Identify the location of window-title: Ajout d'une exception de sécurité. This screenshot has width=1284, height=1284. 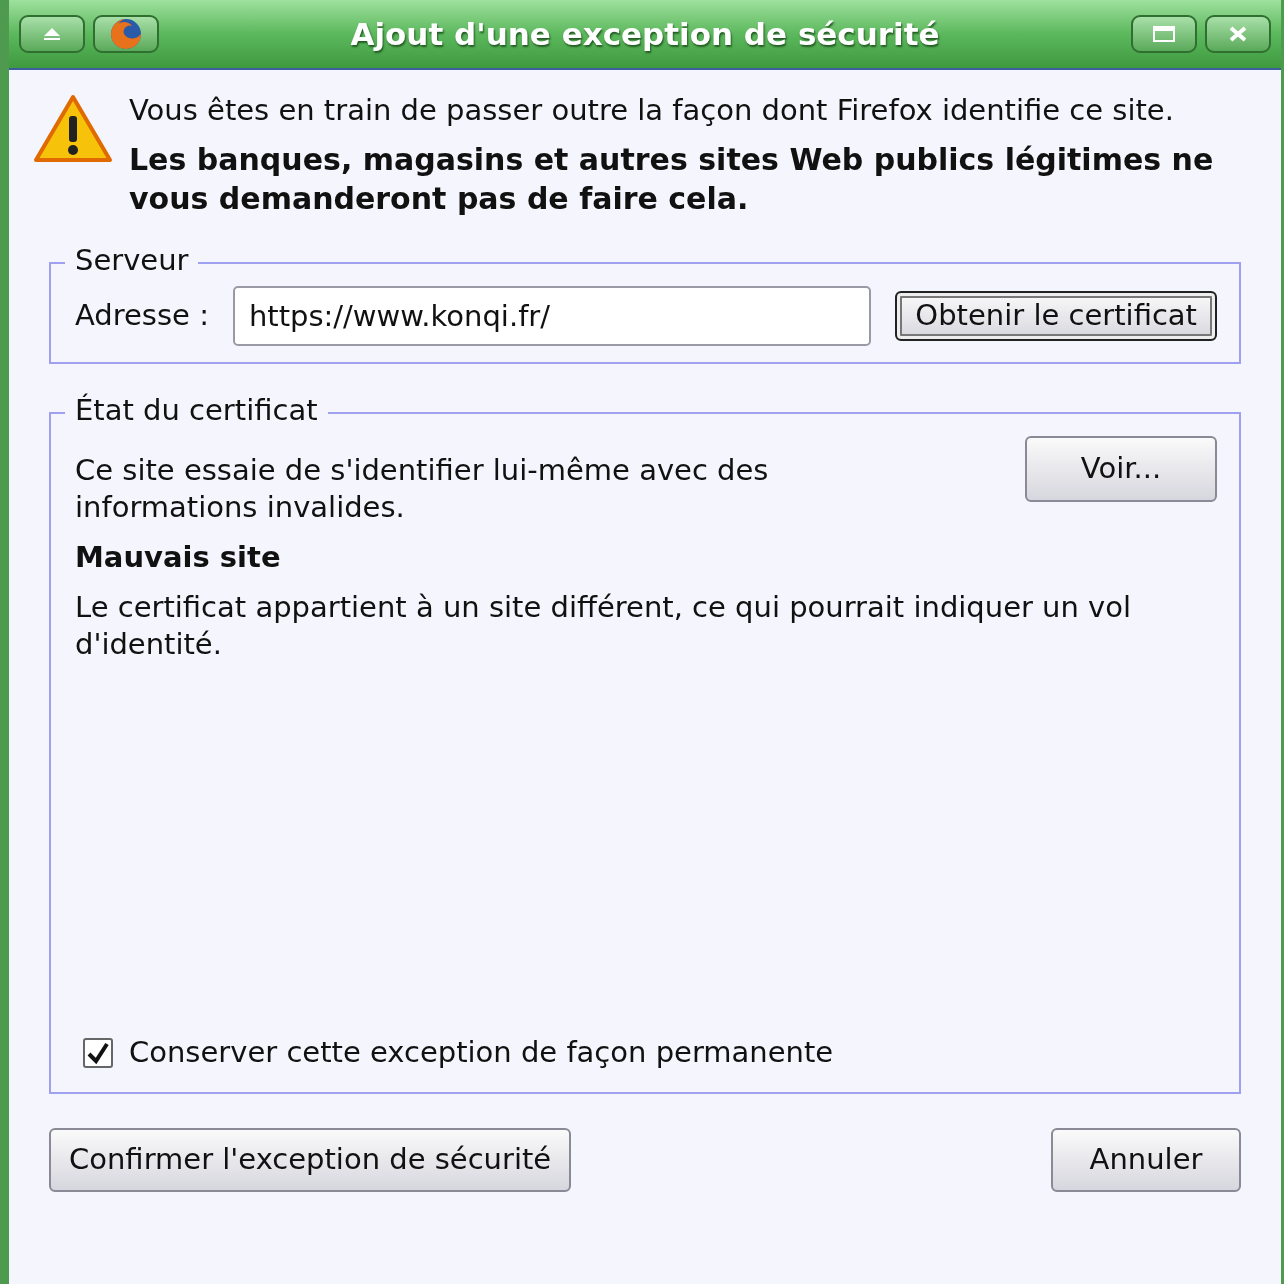
(645, 34).